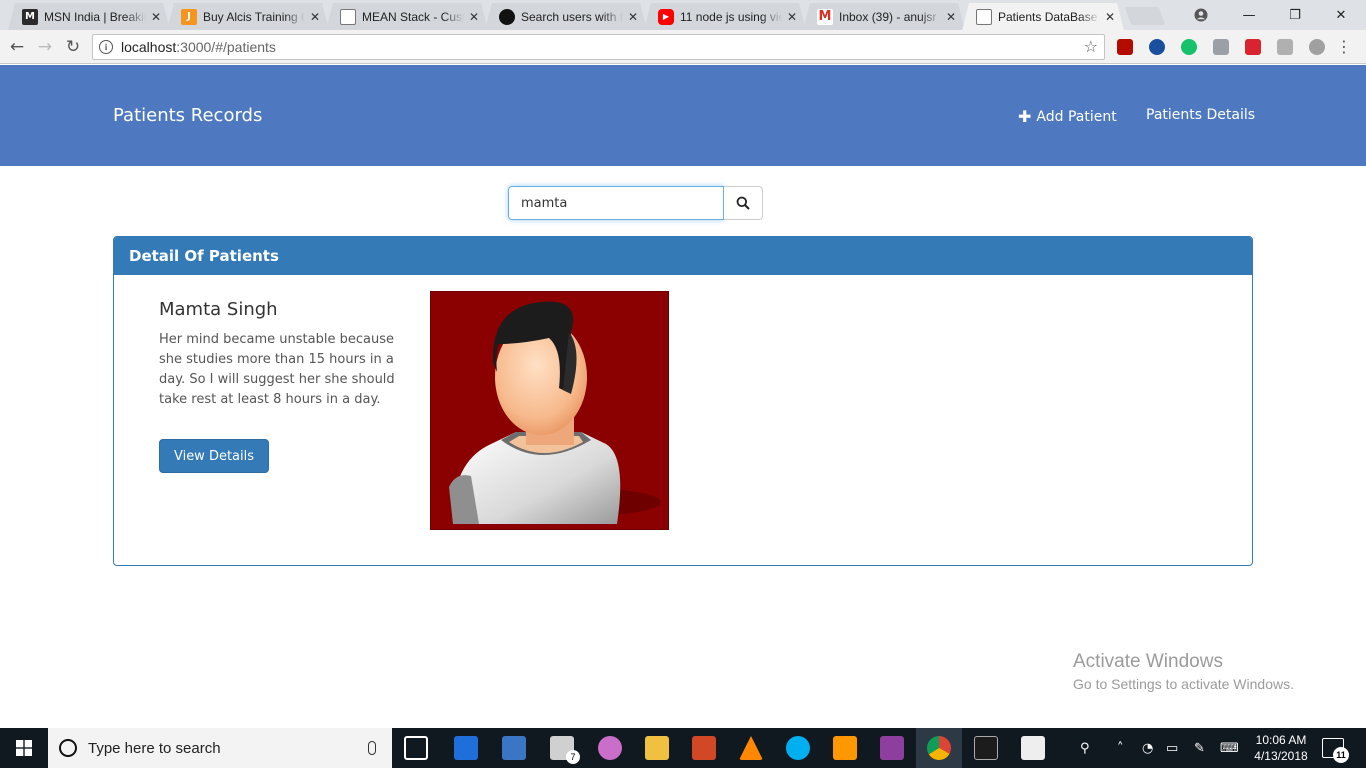  I want to click on patient-name: Mamta Singh, so click(218, 309).